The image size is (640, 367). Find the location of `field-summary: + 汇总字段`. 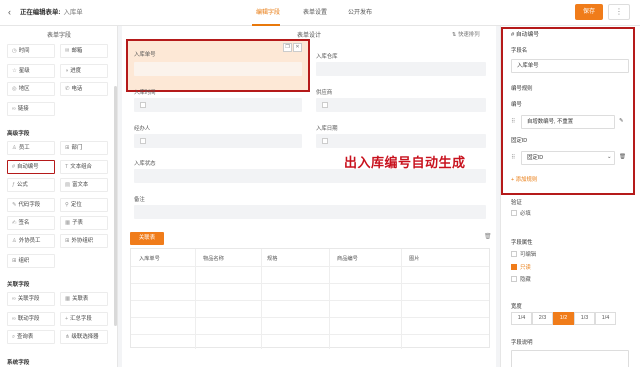

field-summary: + 汇总字段 is located at coordinates (84, 319).